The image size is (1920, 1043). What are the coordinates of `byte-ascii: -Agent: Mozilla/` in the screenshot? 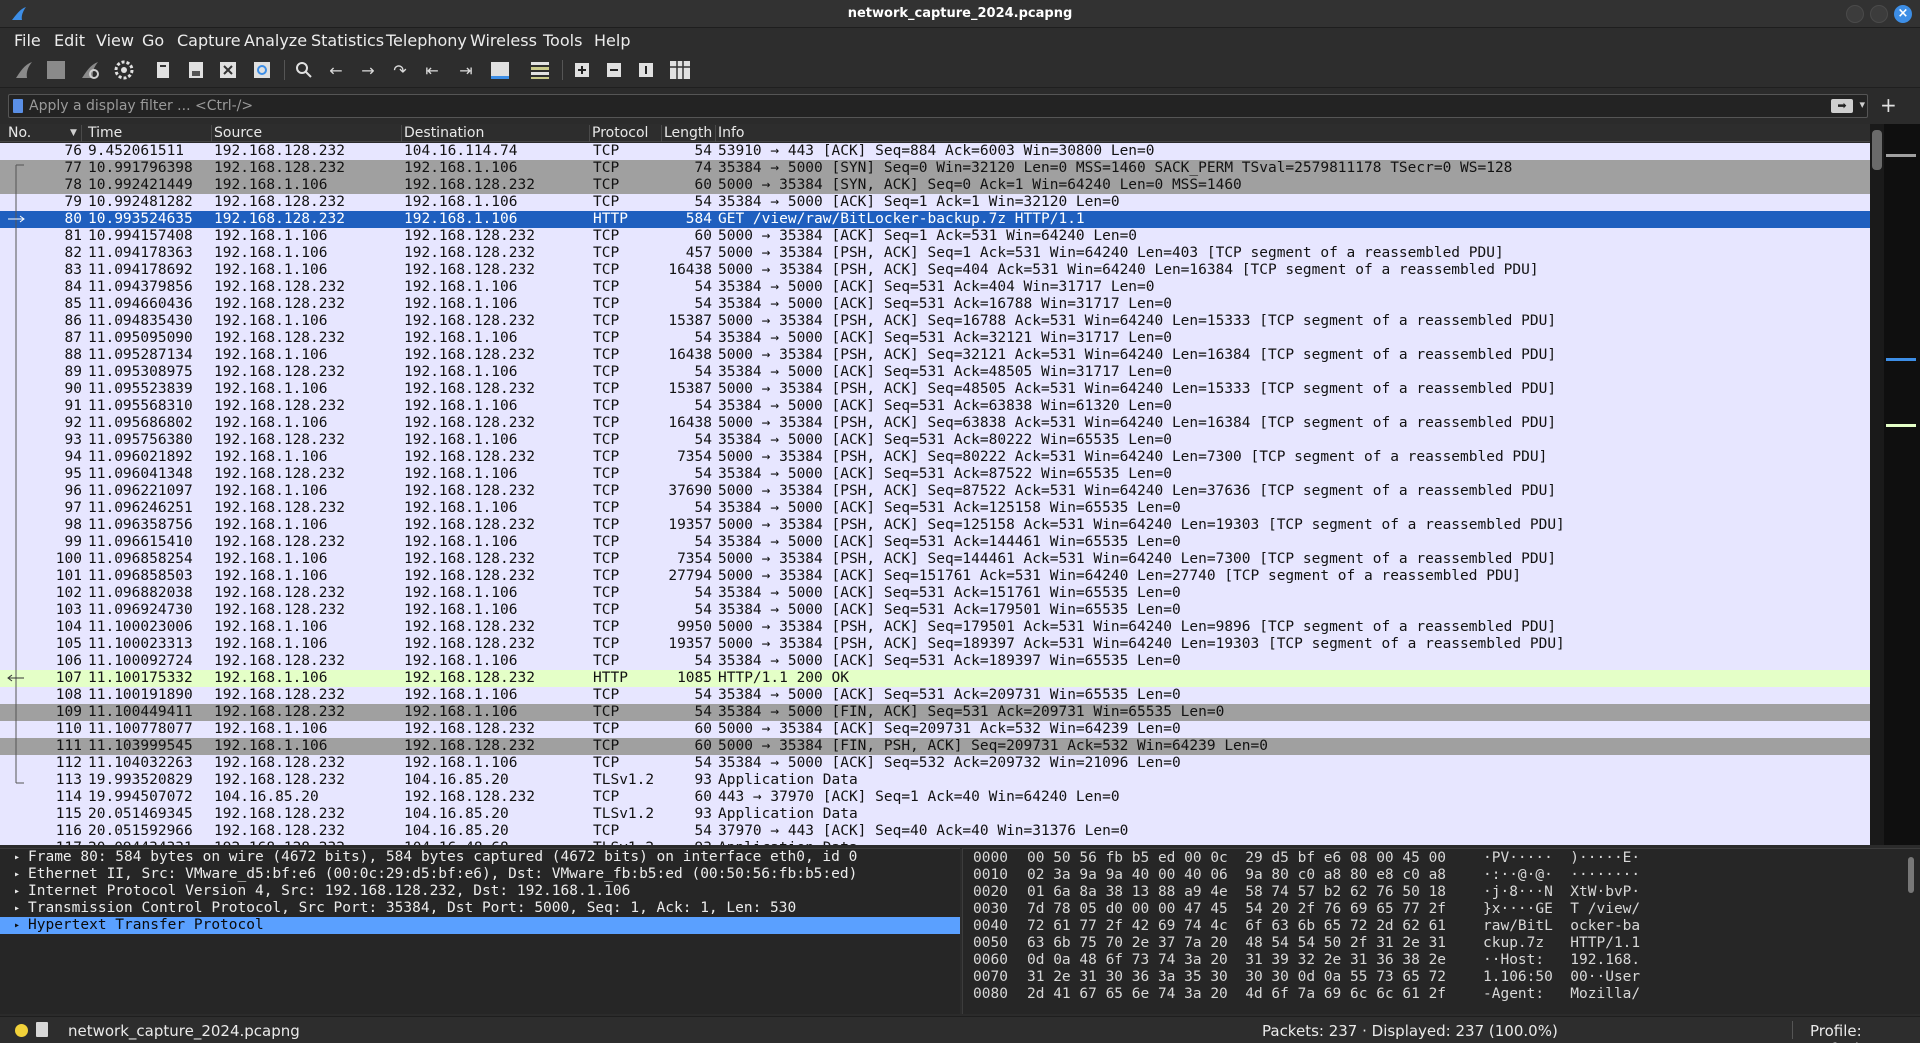 It's located at (1561, 994).